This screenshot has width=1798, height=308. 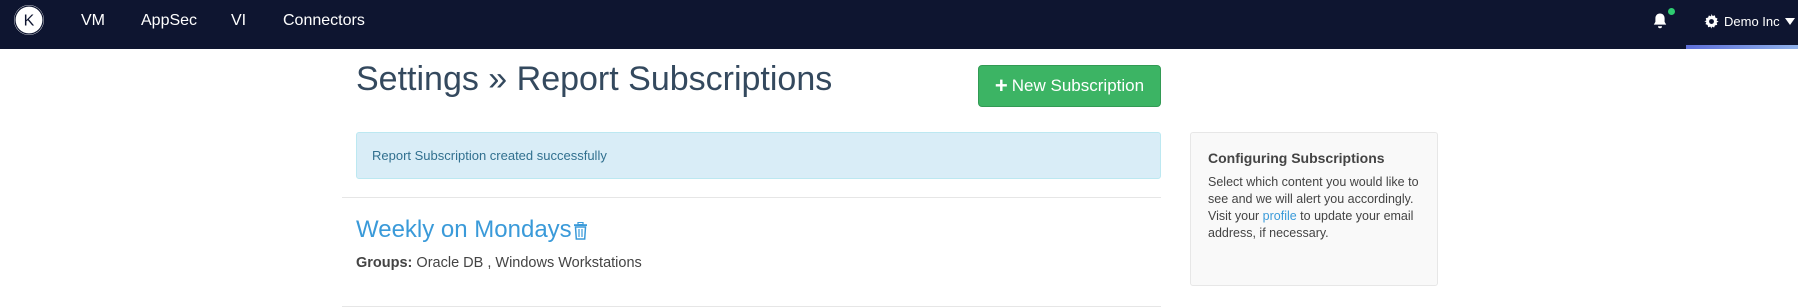 What do you see at coordinates (1742, 47) in the screenshot?
I see `nav-accent-bar` at bounding box center [1742, 47].